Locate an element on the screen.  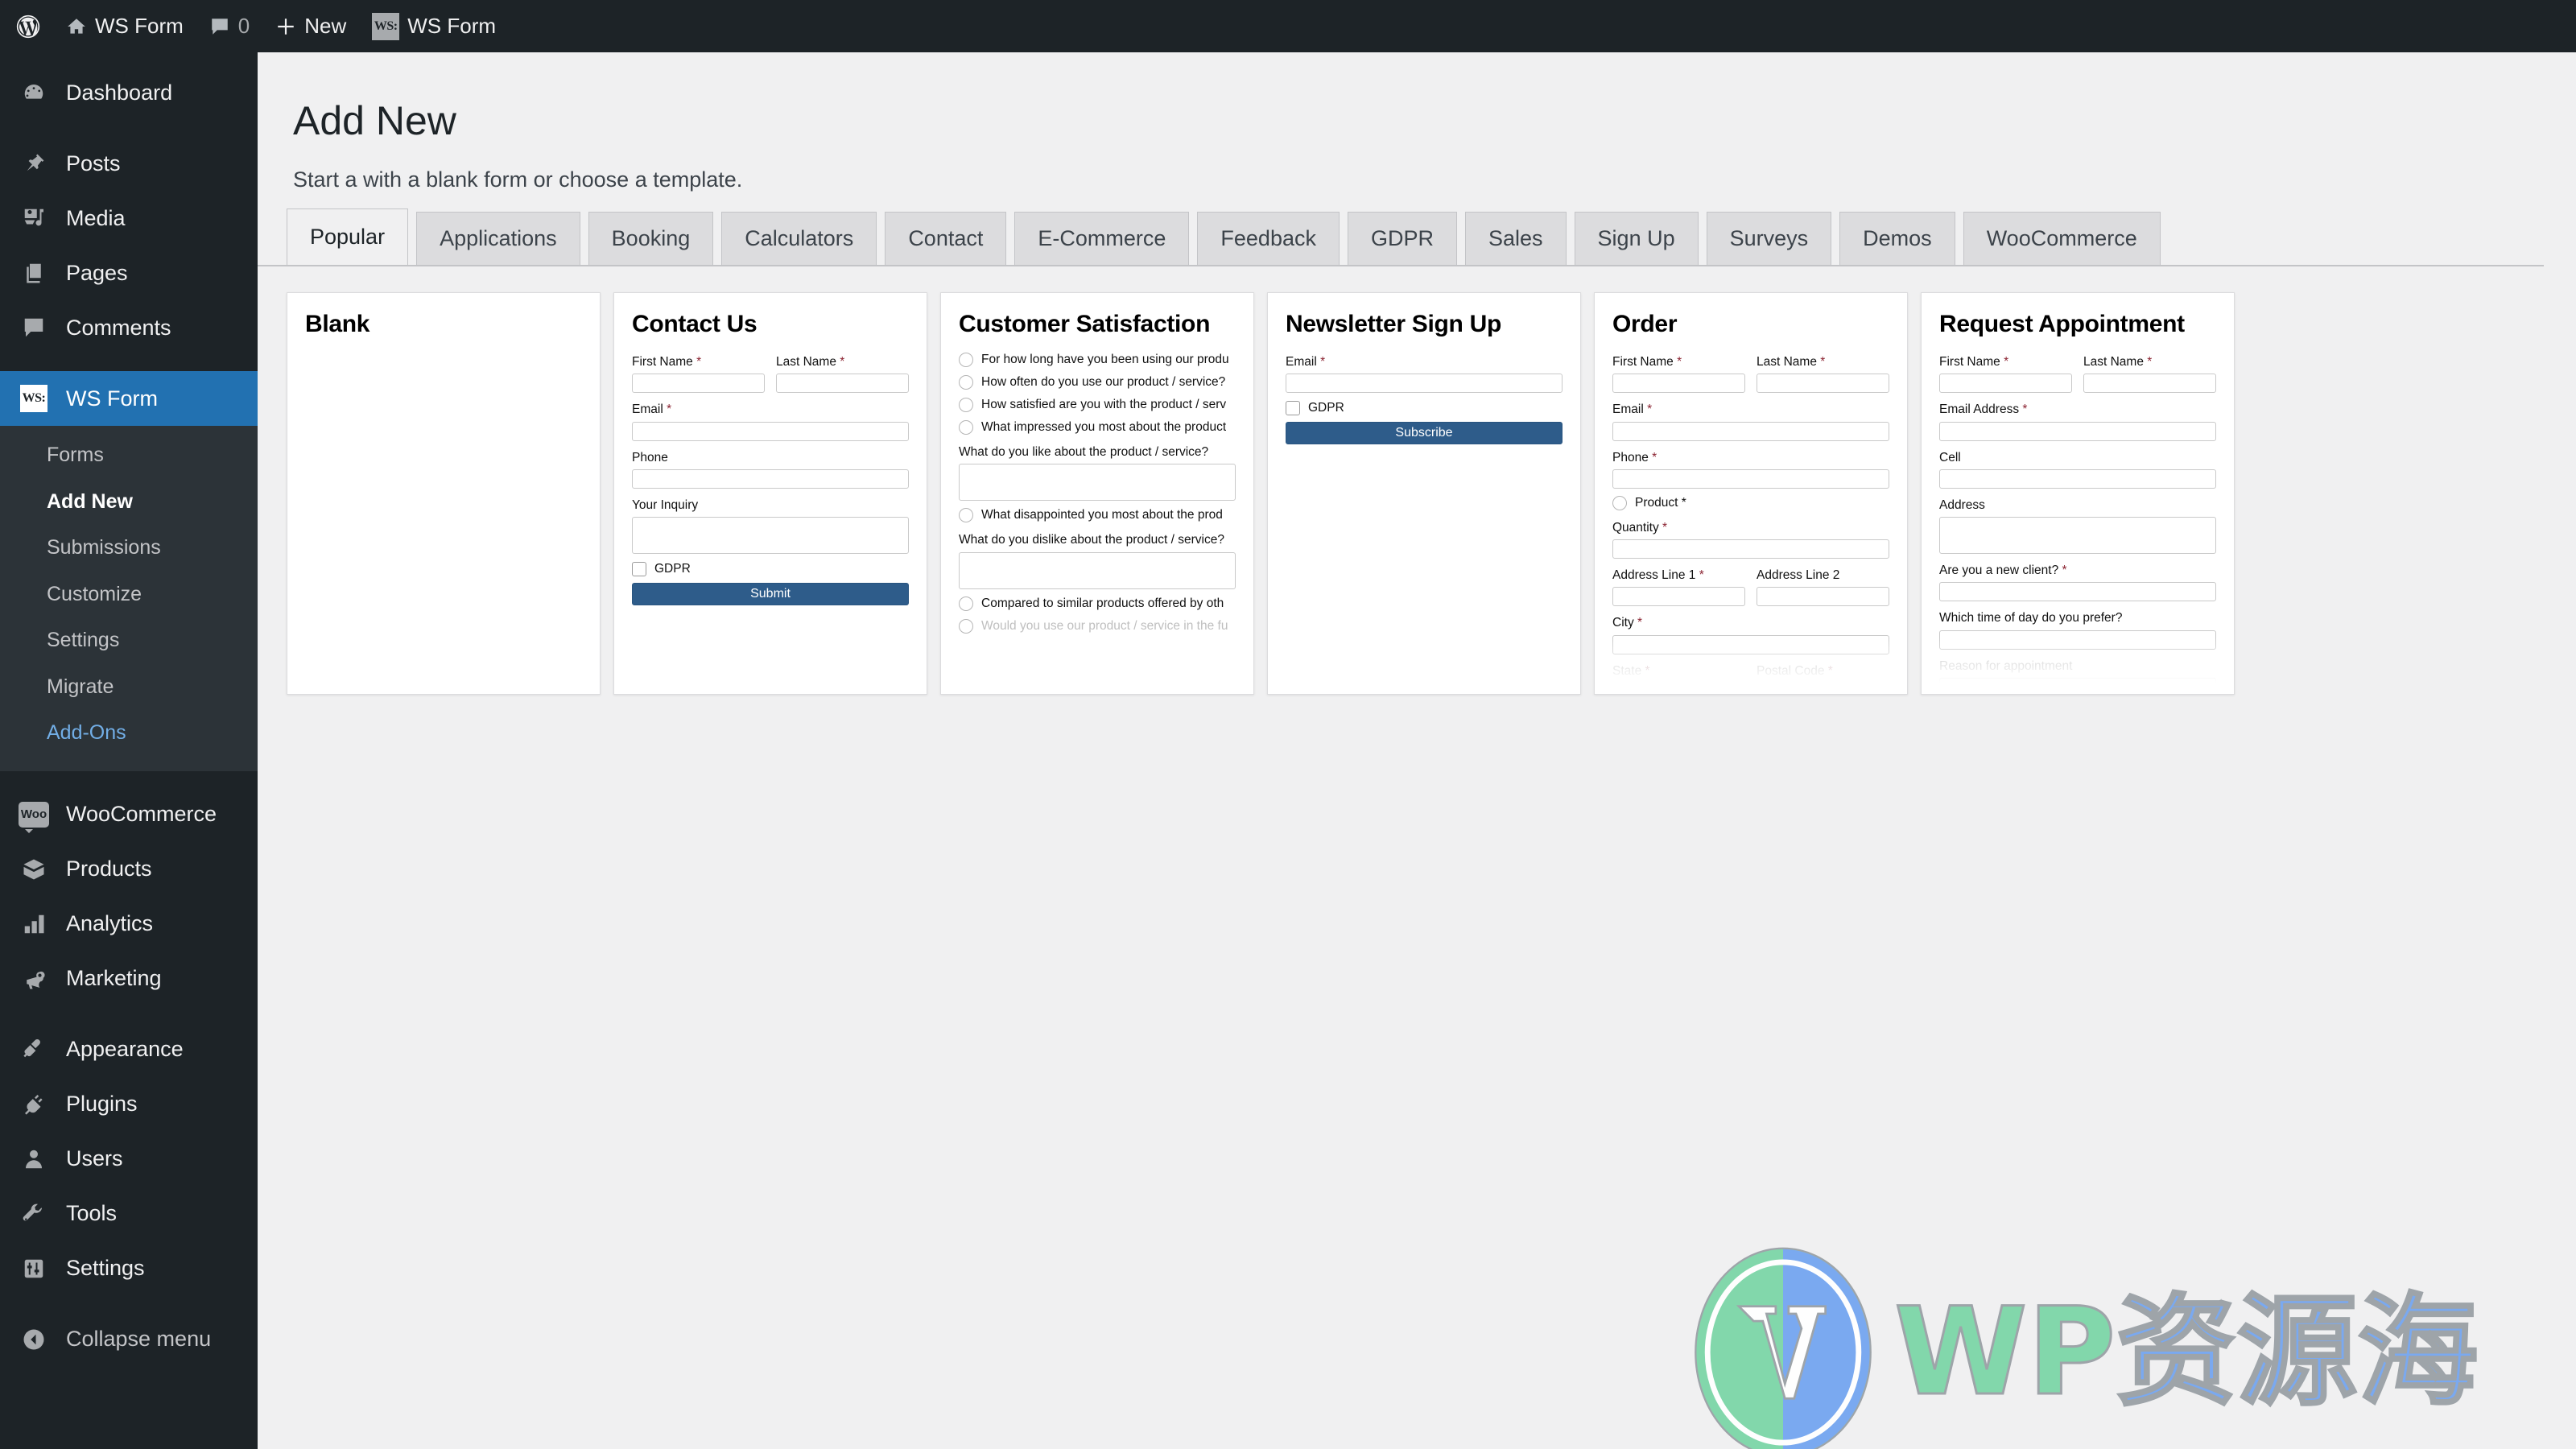
tab-booking: Booking is located at coordinates (651, 238).